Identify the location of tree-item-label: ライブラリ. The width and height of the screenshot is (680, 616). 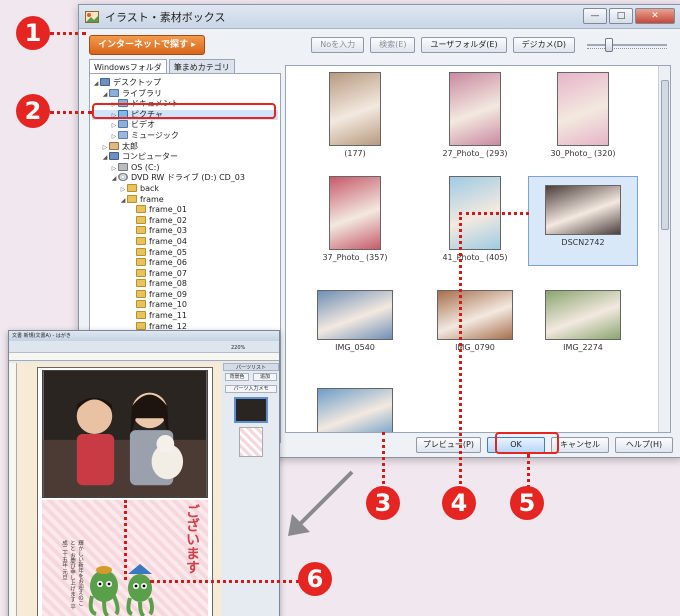
(142, 93).